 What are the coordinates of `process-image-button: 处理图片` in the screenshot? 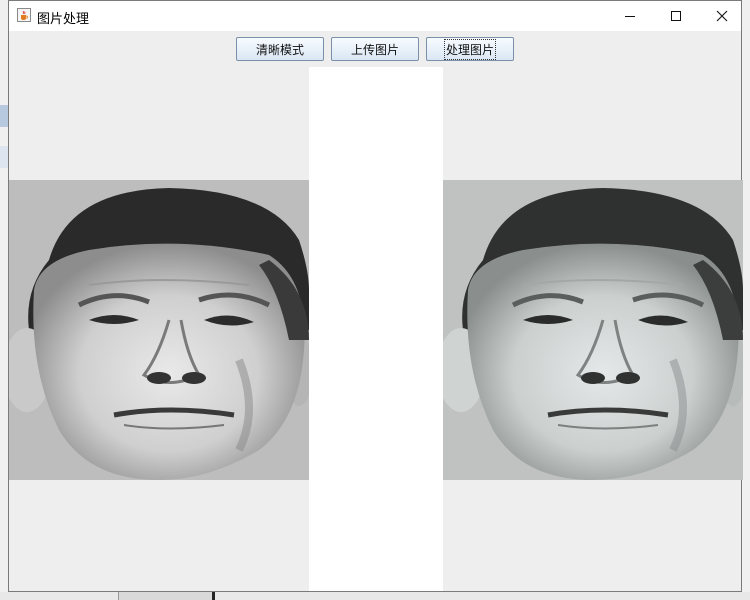 It's located at (470, 49).